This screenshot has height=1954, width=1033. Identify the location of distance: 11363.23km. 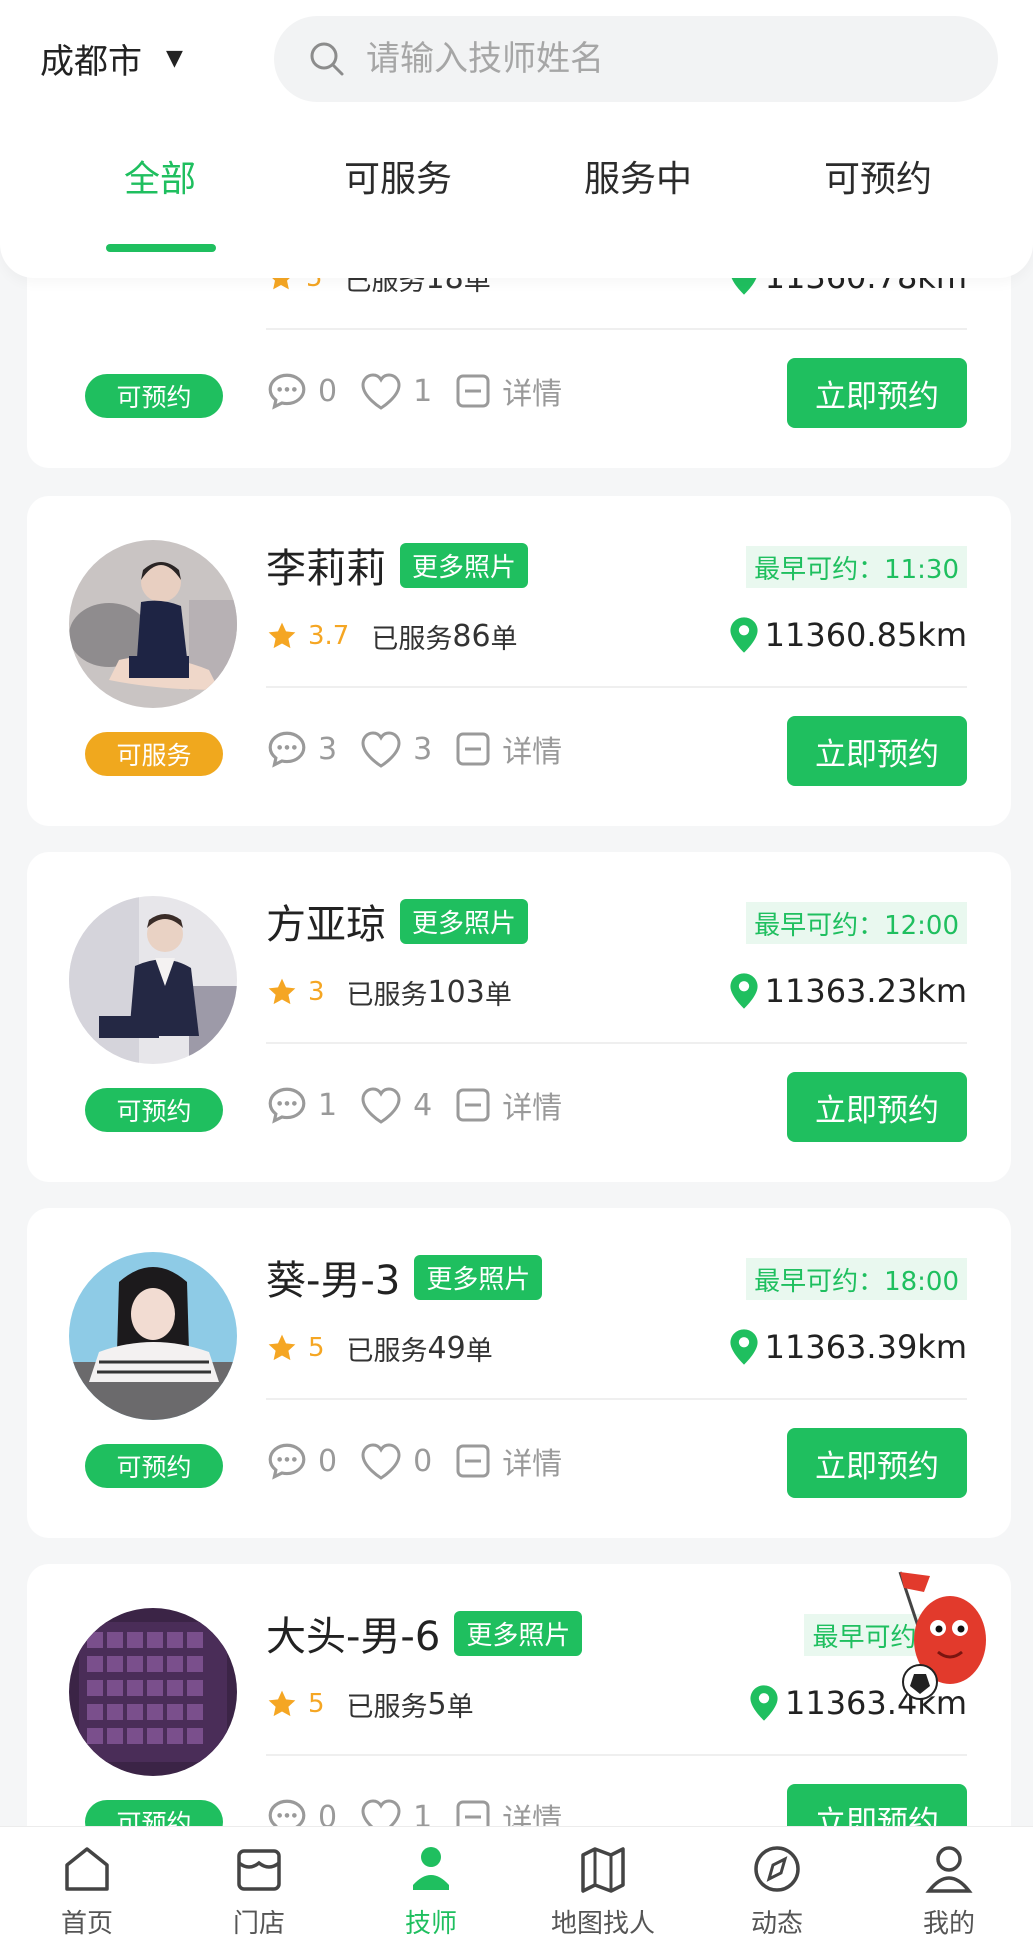
(847, 991).